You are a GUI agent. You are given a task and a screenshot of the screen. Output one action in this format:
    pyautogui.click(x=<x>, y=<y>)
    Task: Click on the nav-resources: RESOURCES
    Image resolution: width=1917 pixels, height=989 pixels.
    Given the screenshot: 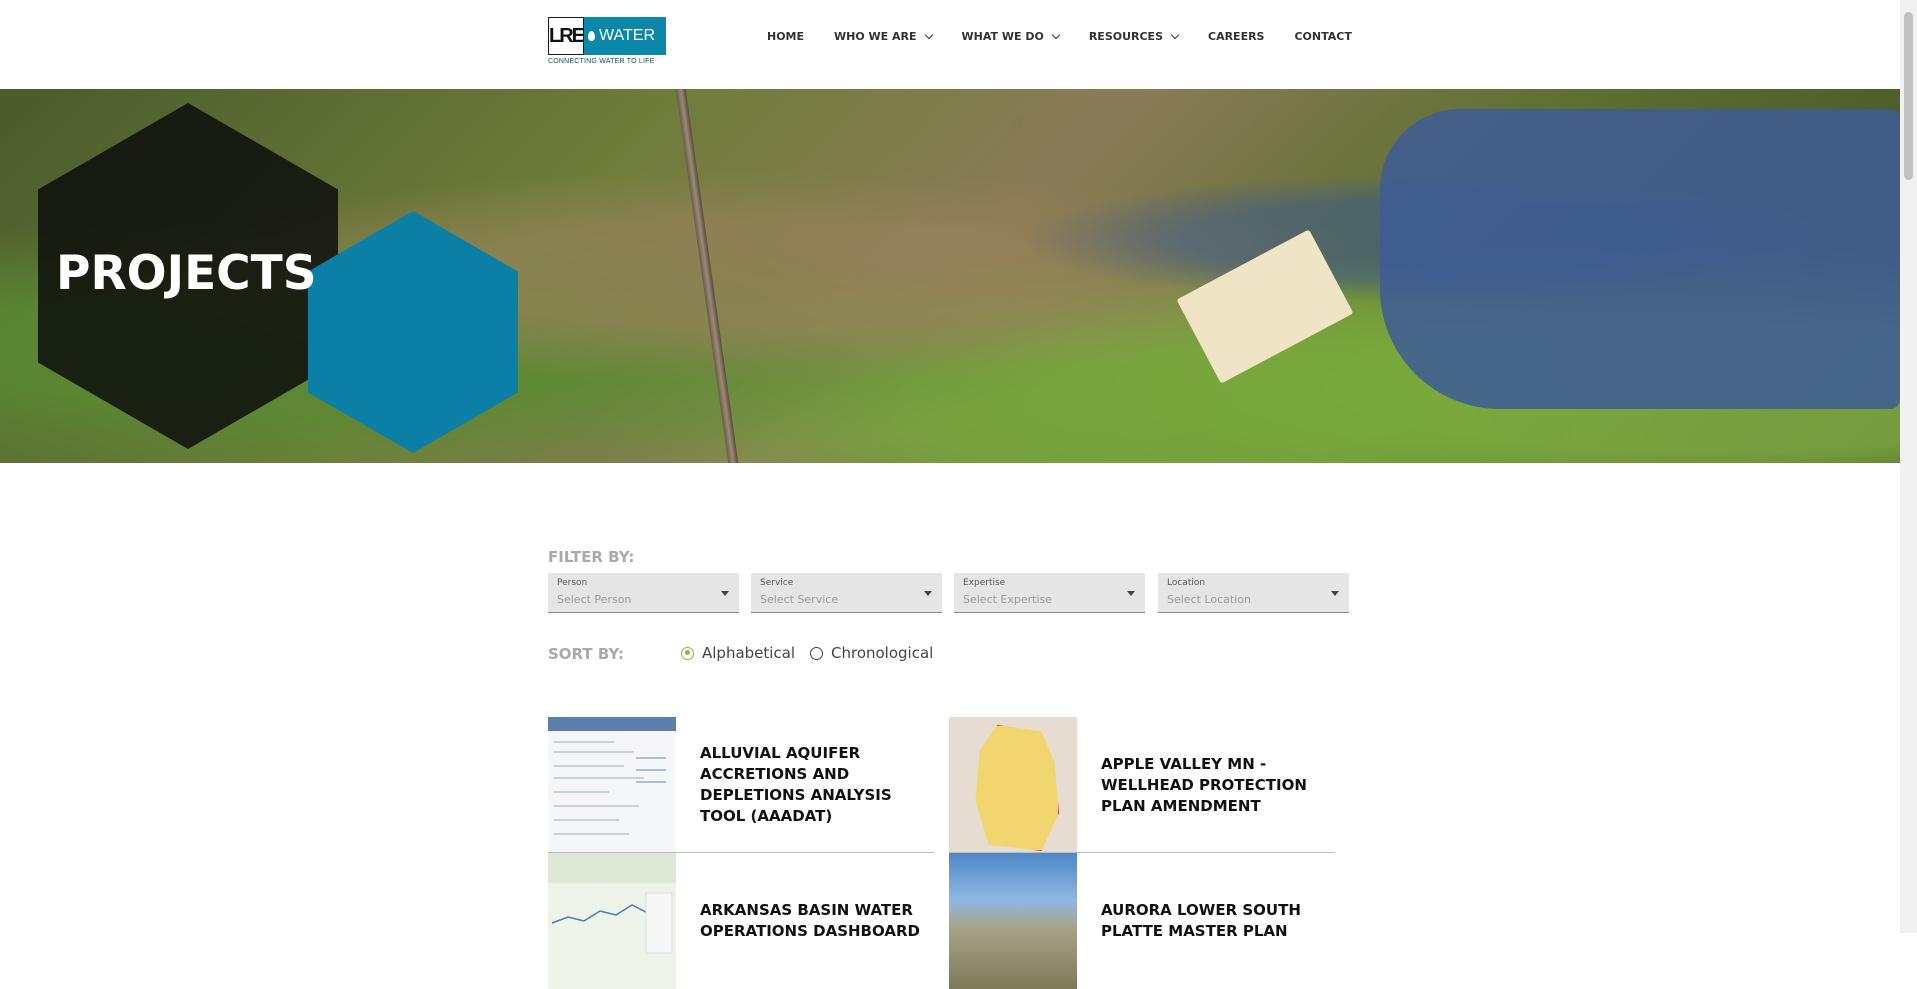 What is the action you would take?
    pyautogui.click(x=1134, y=36)
    